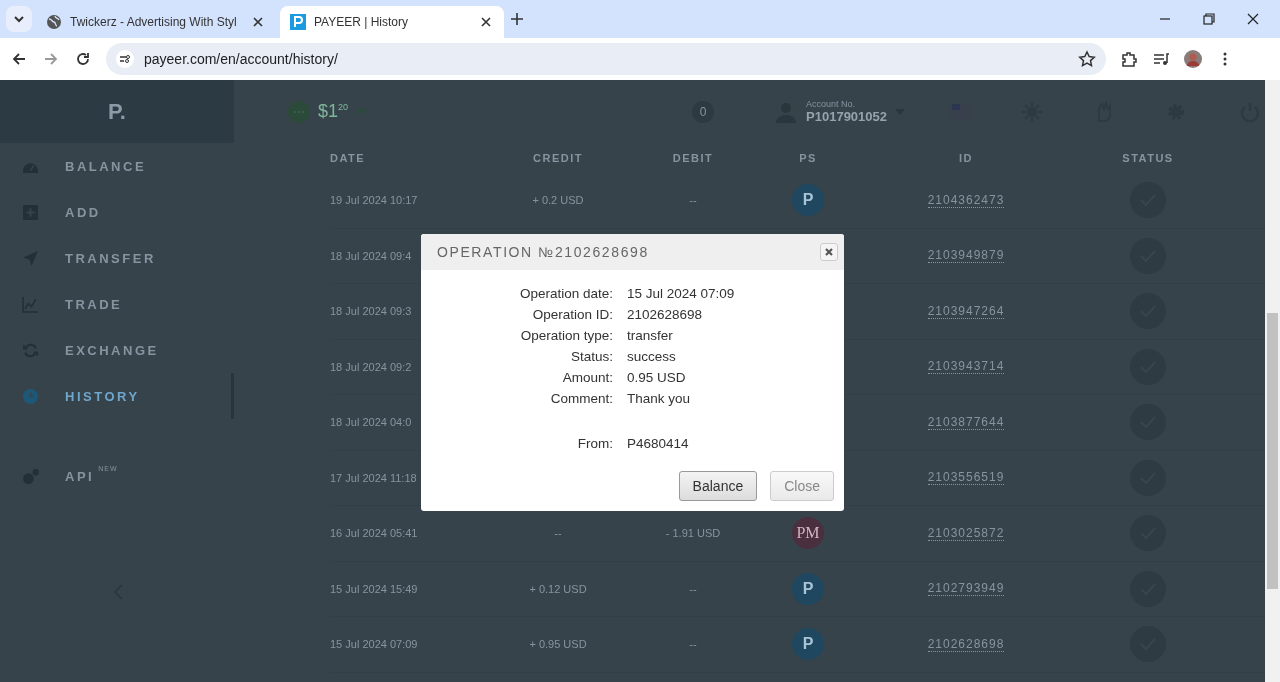  What do you see at coordinates (572, 314) in the screenshot?
I see `field-label: Operation ID:` at bounding box center [572, 314].